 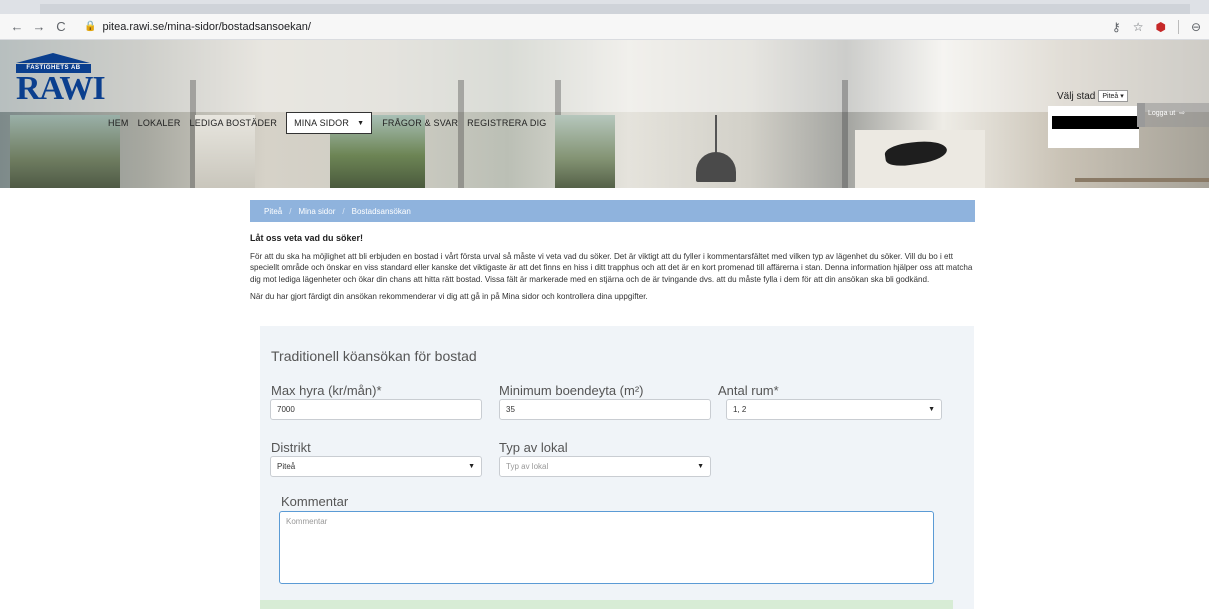 What do you see at coordinates (740, 409) in the screenshot?
I see `rooms-value: 1, 2` at bounding box center [740, 409].